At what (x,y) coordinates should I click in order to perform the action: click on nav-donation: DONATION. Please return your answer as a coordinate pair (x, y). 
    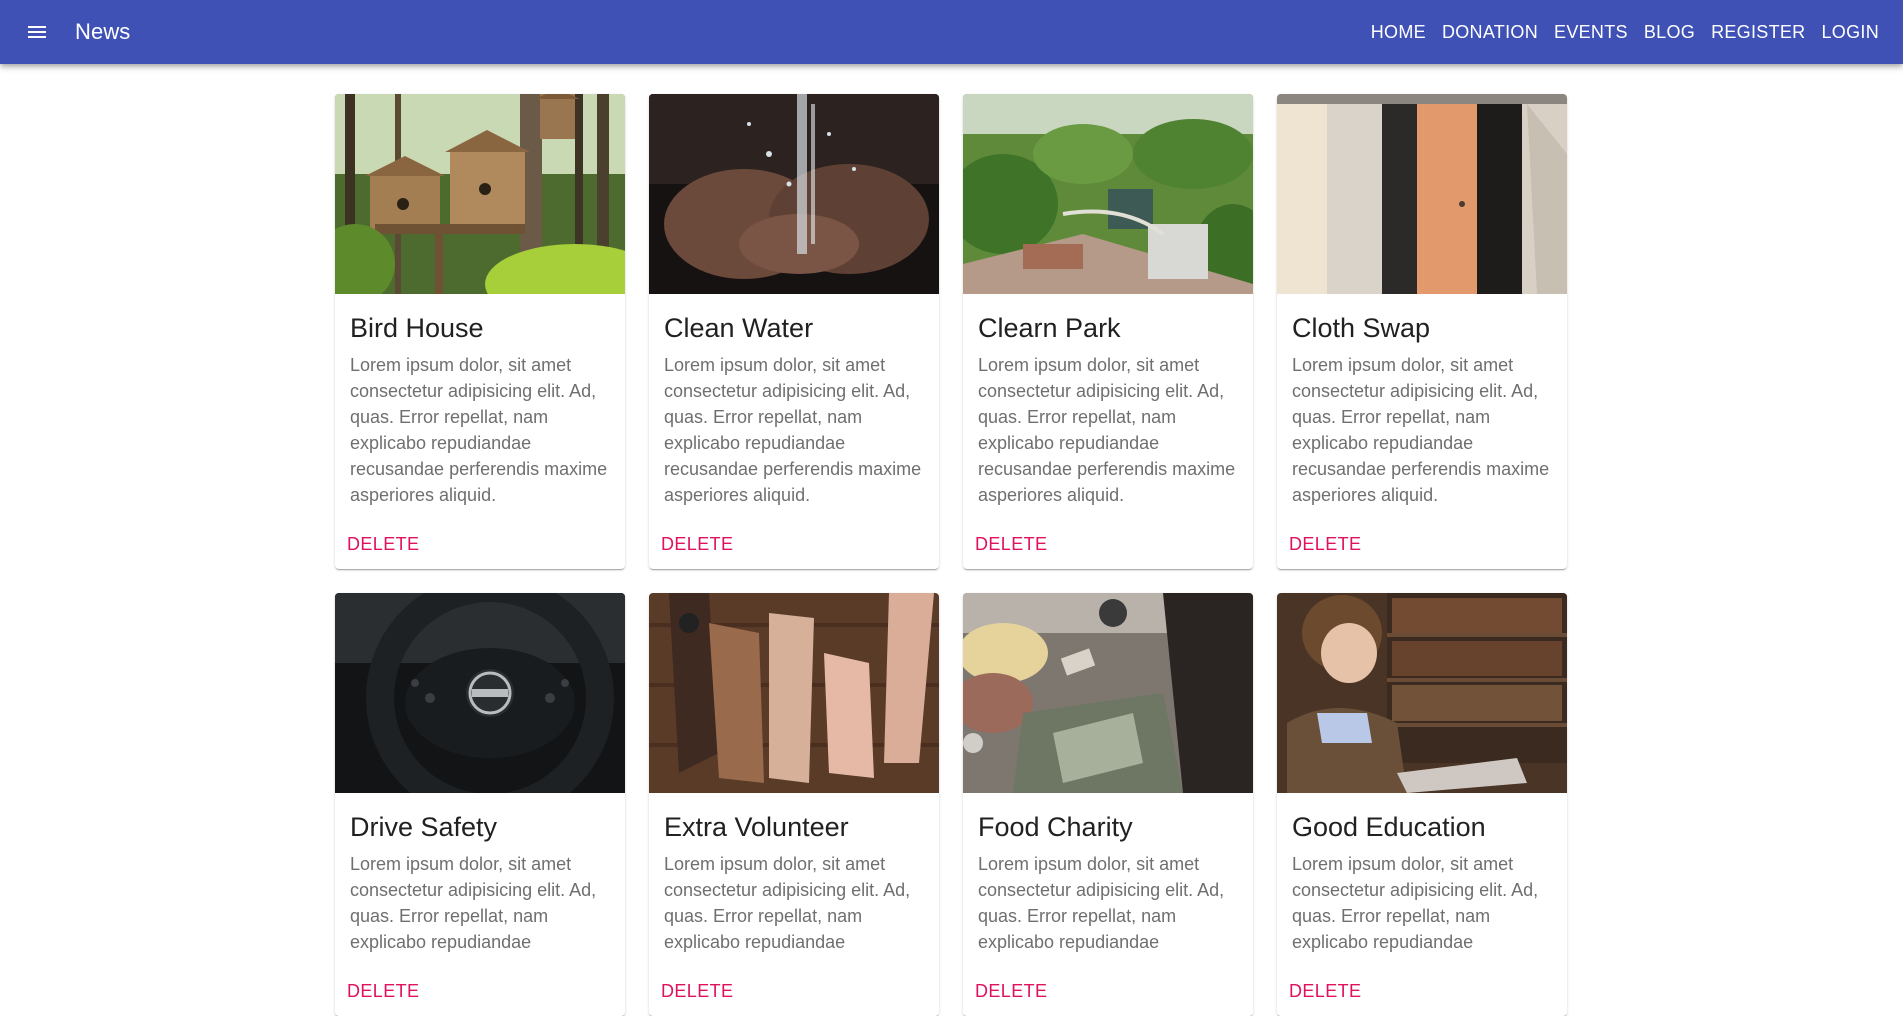
    Looking at the image, I should click on (1490, 32).